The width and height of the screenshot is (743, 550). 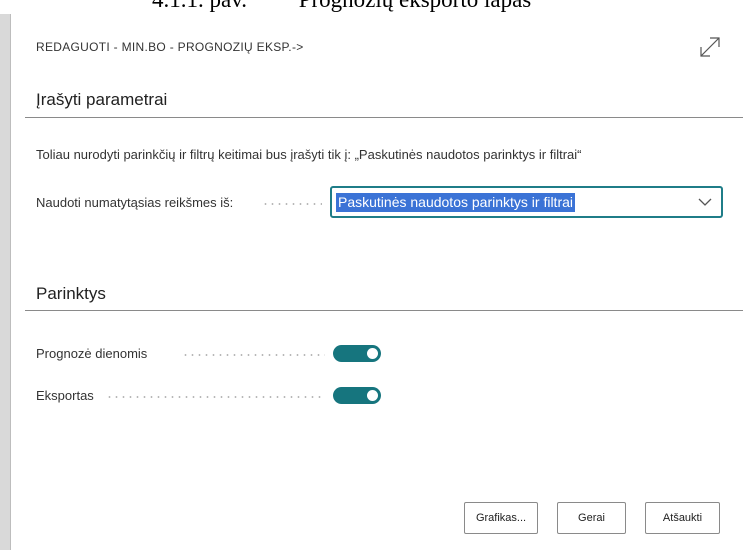 I want to click on document-caption-strip: 4.1.1. pav. Prognozių eksporto lapas, so click(x=371, y=7).